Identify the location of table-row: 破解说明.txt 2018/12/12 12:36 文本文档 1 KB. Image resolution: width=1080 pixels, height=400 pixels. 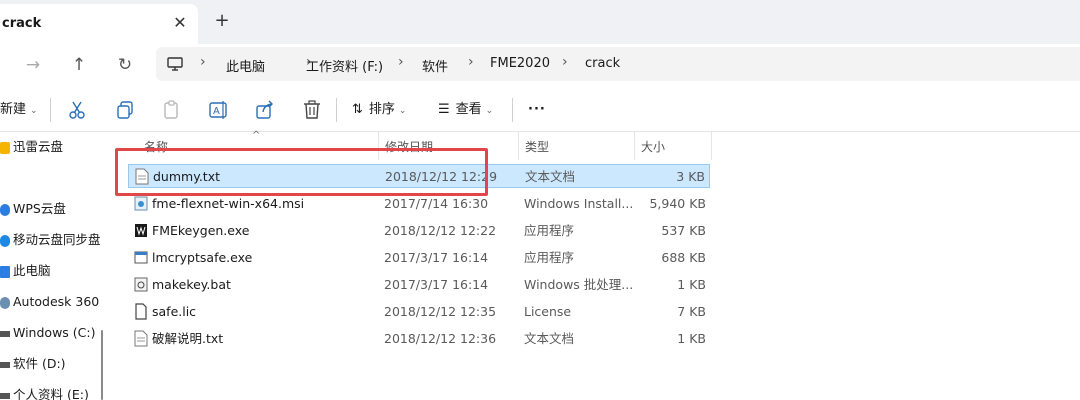
(419, 339).